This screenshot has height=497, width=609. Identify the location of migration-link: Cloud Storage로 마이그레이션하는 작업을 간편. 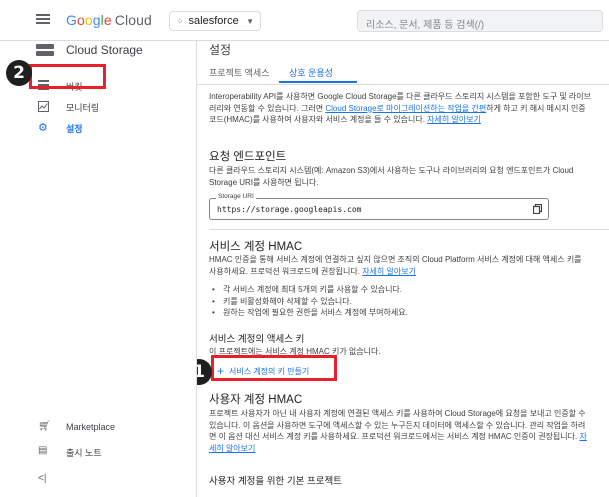
(405, 108).